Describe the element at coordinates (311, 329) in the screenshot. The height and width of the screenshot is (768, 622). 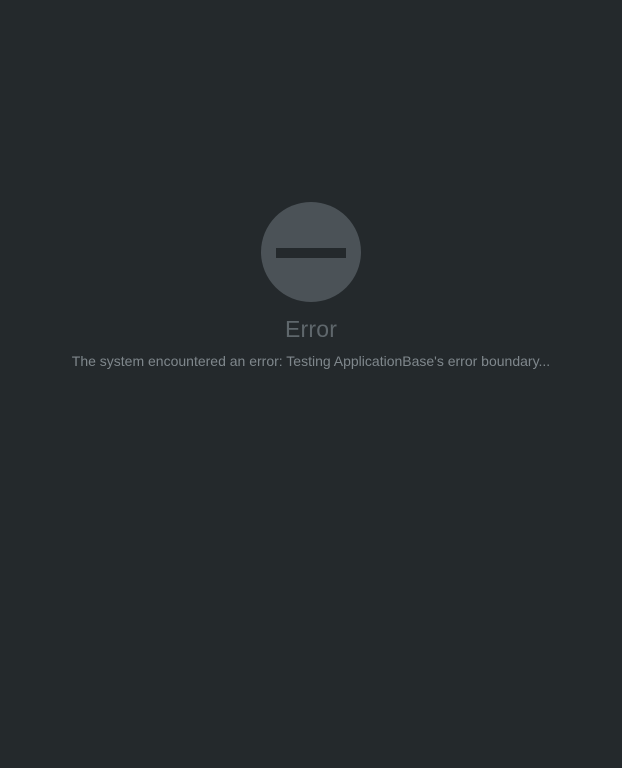
I see `error-title: Error` at that location.